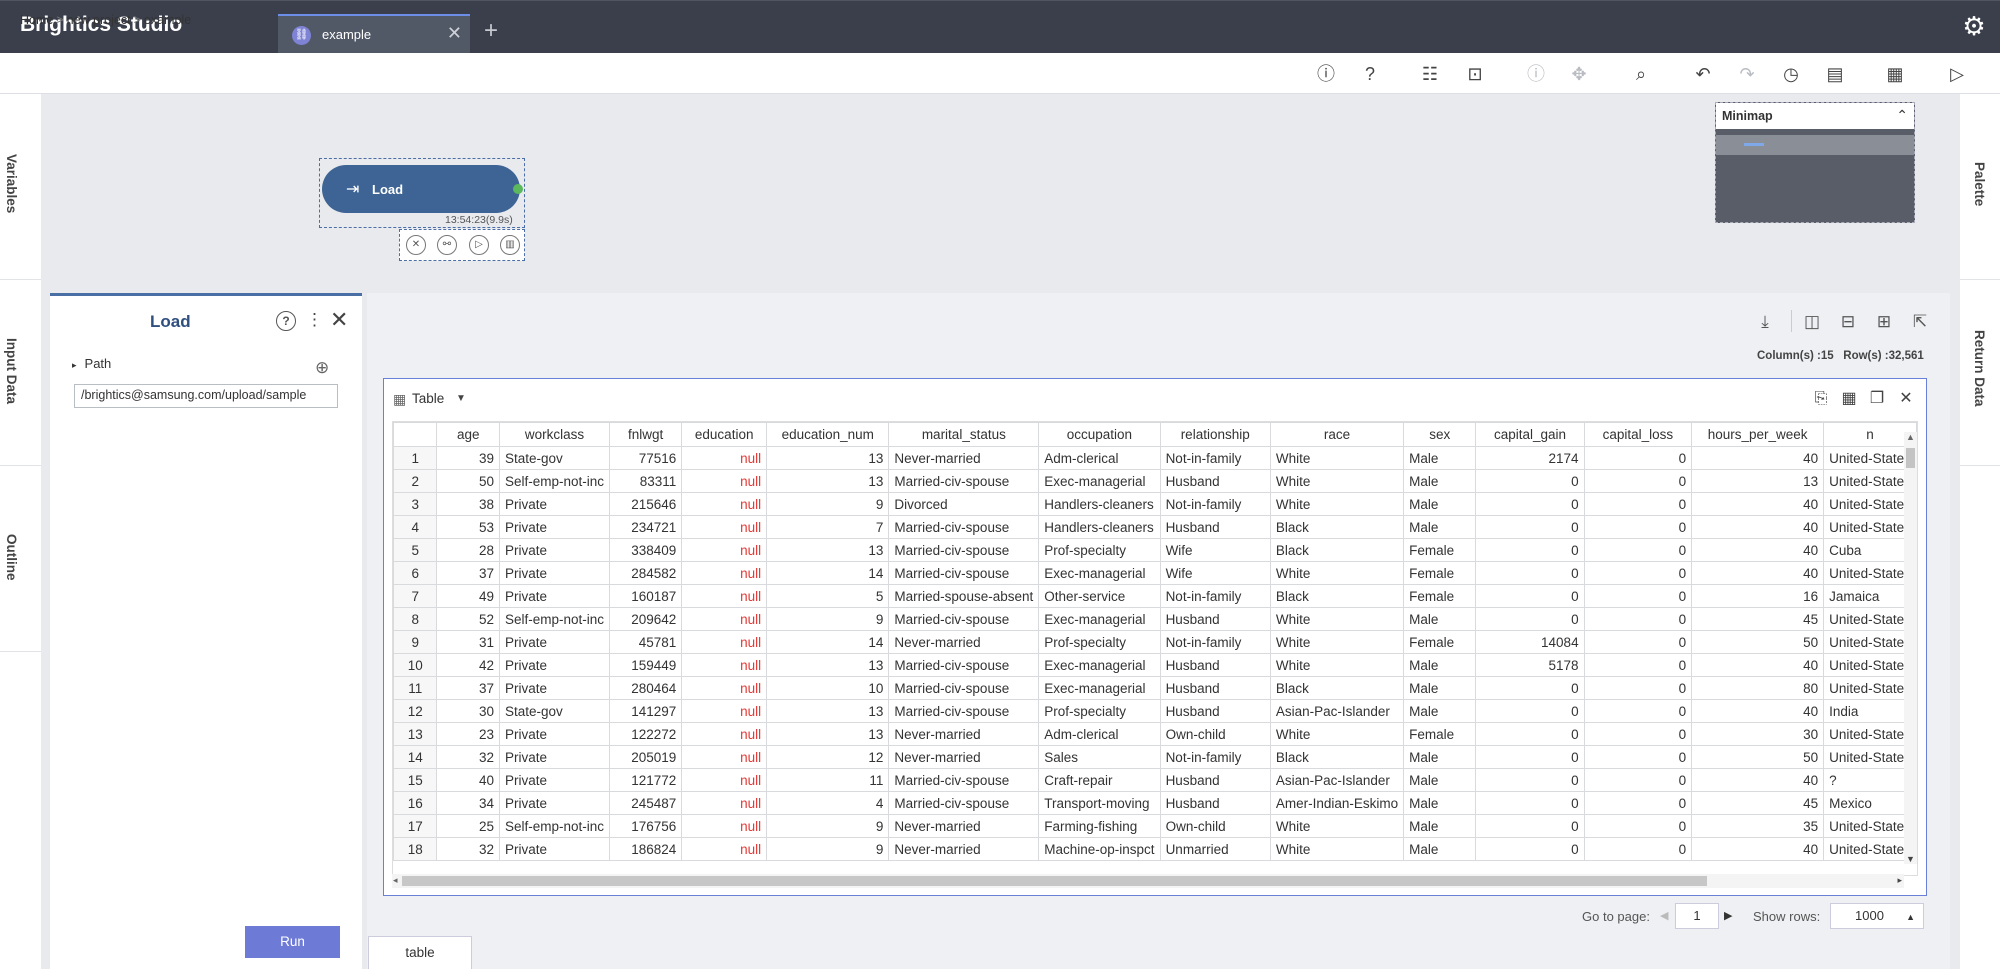  Describe the element at coordinates (1099, 642) in the screenshot. I see `table-cell: Prof-specialty` at that location.